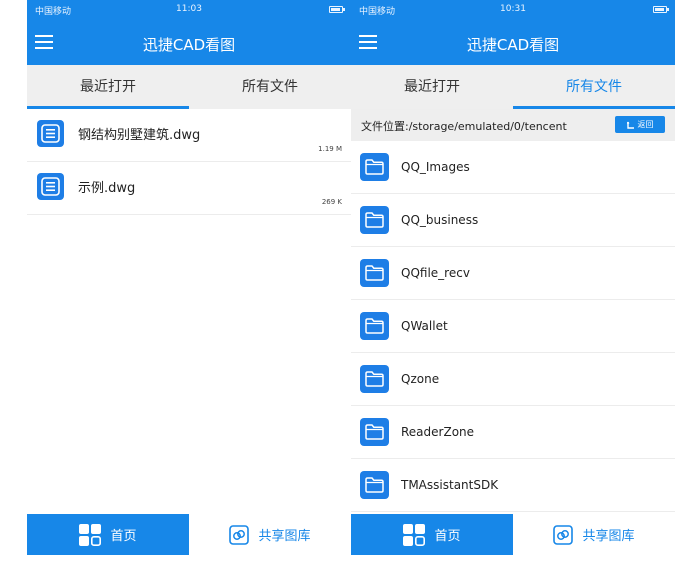  I want to click on file-name: 示例.dwg, so click(107, 188).